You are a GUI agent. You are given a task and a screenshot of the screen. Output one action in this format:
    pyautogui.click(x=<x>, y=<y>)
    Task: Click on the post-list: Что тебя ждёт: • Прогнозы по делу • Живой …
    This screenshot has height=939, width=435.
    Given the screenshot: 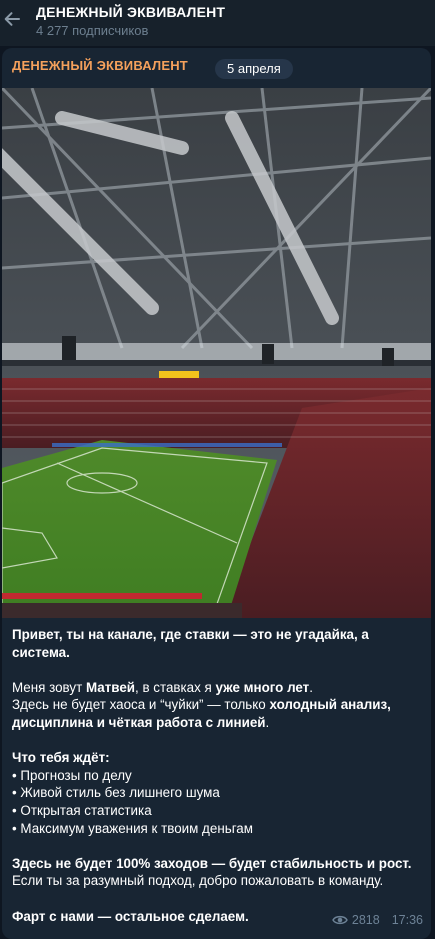 What is the action you would take?
    pyautogui.click(x=218, y=793)
    